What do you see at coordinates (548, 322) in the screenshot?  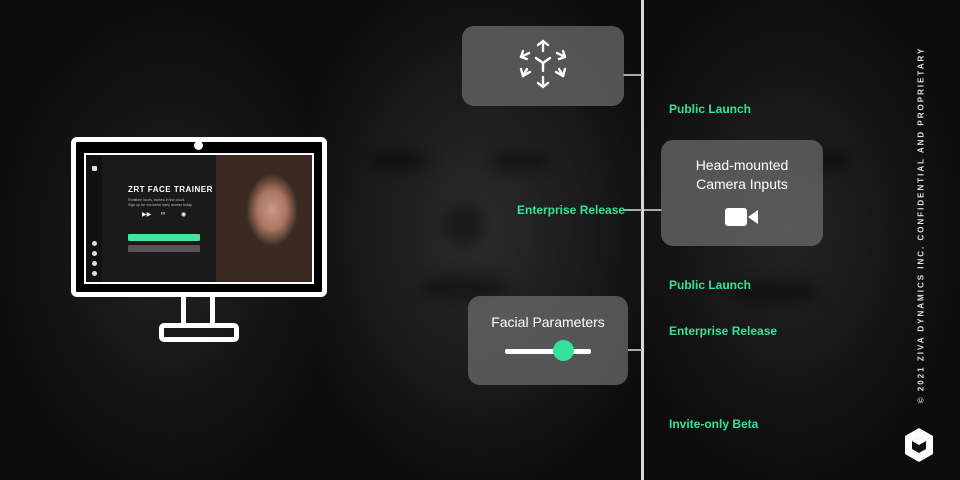 I see `facial-card-title: Facial Parameters` at bounding box center [548, 322].